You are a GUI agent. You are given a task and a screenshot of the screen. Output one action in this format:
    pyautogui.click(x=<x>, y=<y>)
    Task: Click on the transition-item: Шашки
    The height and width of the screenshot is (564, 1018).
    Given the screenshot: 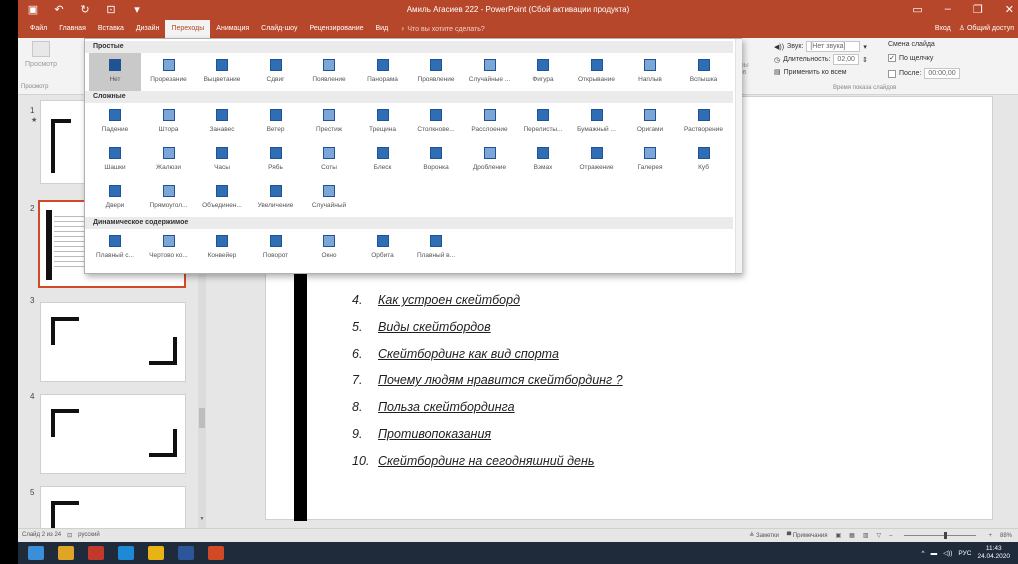 What is the action you would take?
    pyautogui.click(x=115, y=161)
    